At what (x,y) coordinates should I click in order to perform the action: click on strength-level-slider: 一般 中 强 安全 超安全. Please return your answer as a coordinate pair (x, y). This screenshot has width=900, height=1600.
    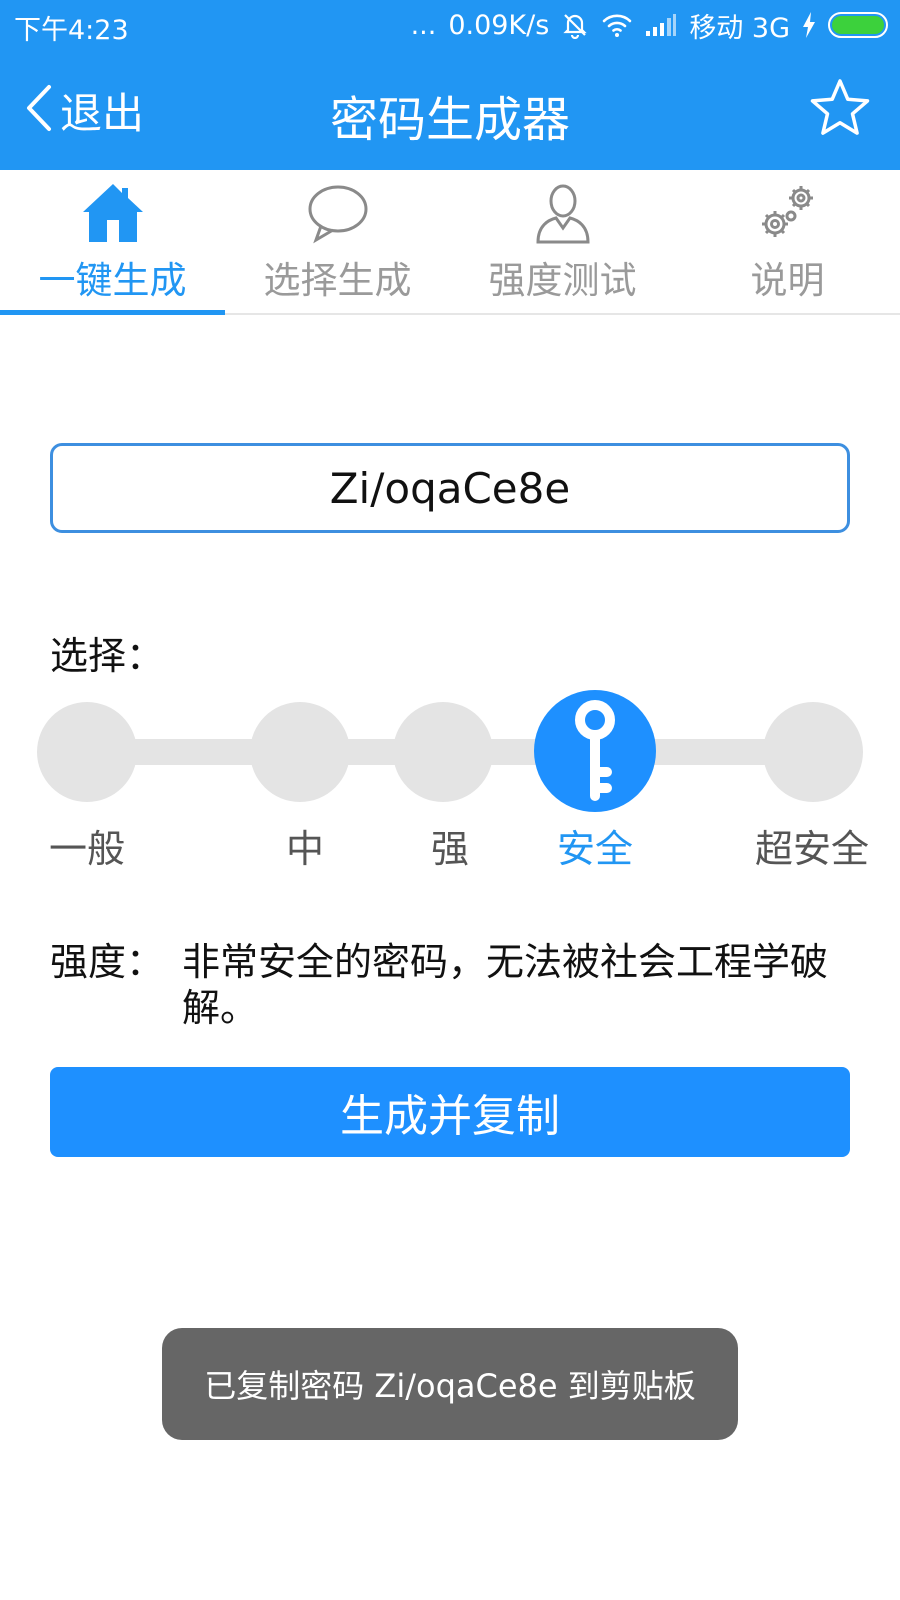
    Looking at the image, I should click on (450, 785).